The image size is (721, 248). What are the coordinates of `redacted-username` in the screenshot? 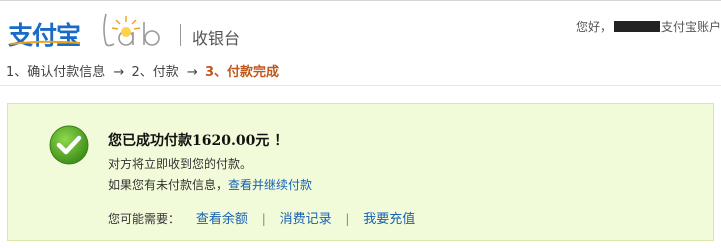 It's located at (636, 26).